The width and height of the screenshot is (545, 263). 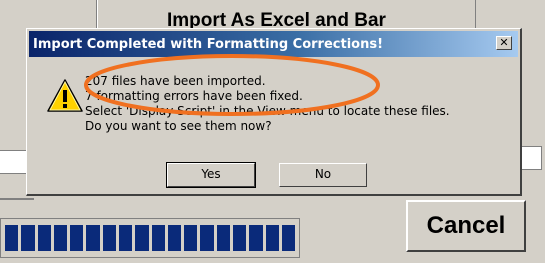 What do you see at coordinates (65, 95) in the screenshot?
I see `warning-icon` at bounding box center [65, 95].